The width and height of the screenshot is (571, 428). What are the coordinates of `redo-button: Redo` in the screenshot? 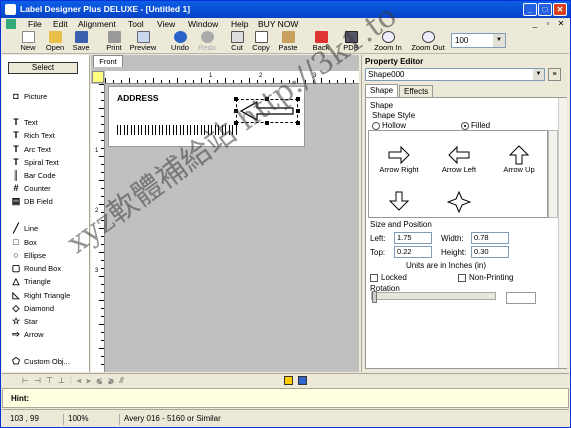 It's located at (207, 42).